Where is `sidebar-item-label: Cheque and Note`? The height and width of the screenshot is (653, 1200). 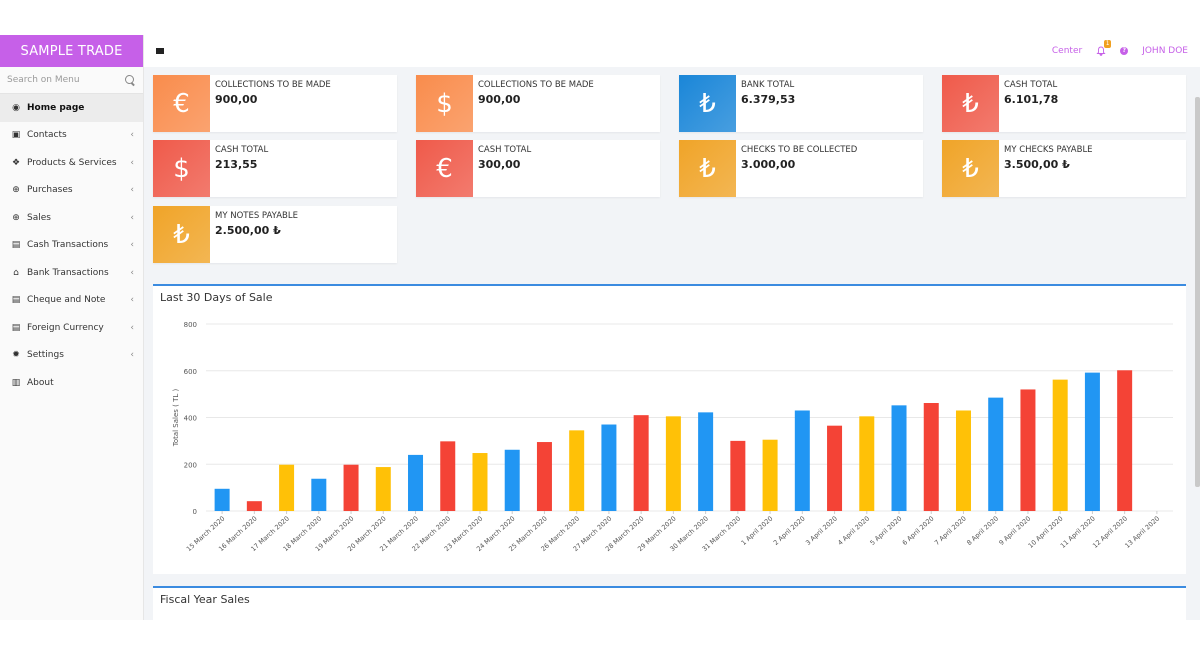
sidebar-item-label: Cheque and Note is located at coordinates (66, 300).